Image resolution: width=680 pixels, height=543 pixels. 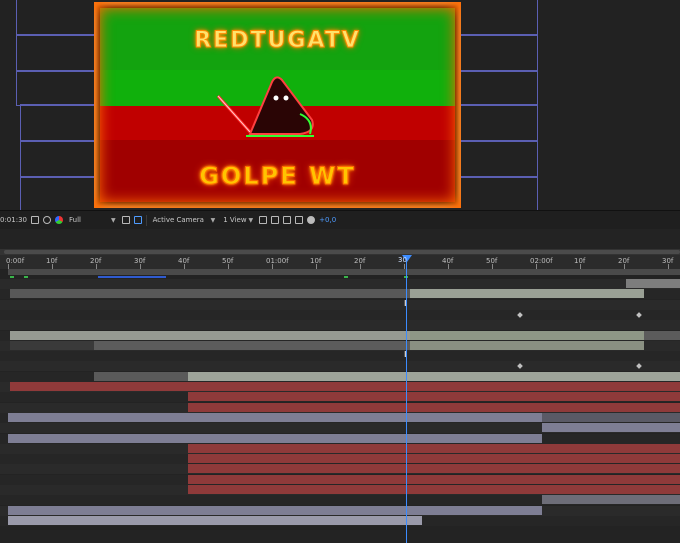 I want to click on ruler-tick-label: 01:00f, so click(x=277, y=261).